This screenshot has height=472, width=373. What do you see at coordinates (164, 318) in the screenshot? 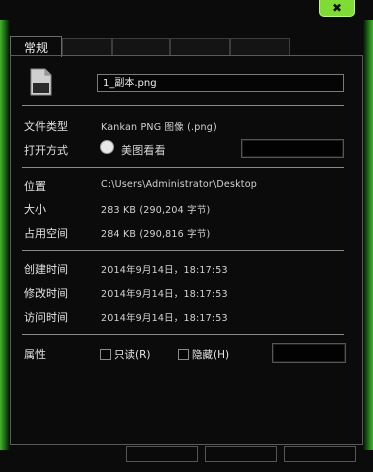
I see `accessed-value: 2014年9月14日，18:17:53` at bounding box center [164, 318].